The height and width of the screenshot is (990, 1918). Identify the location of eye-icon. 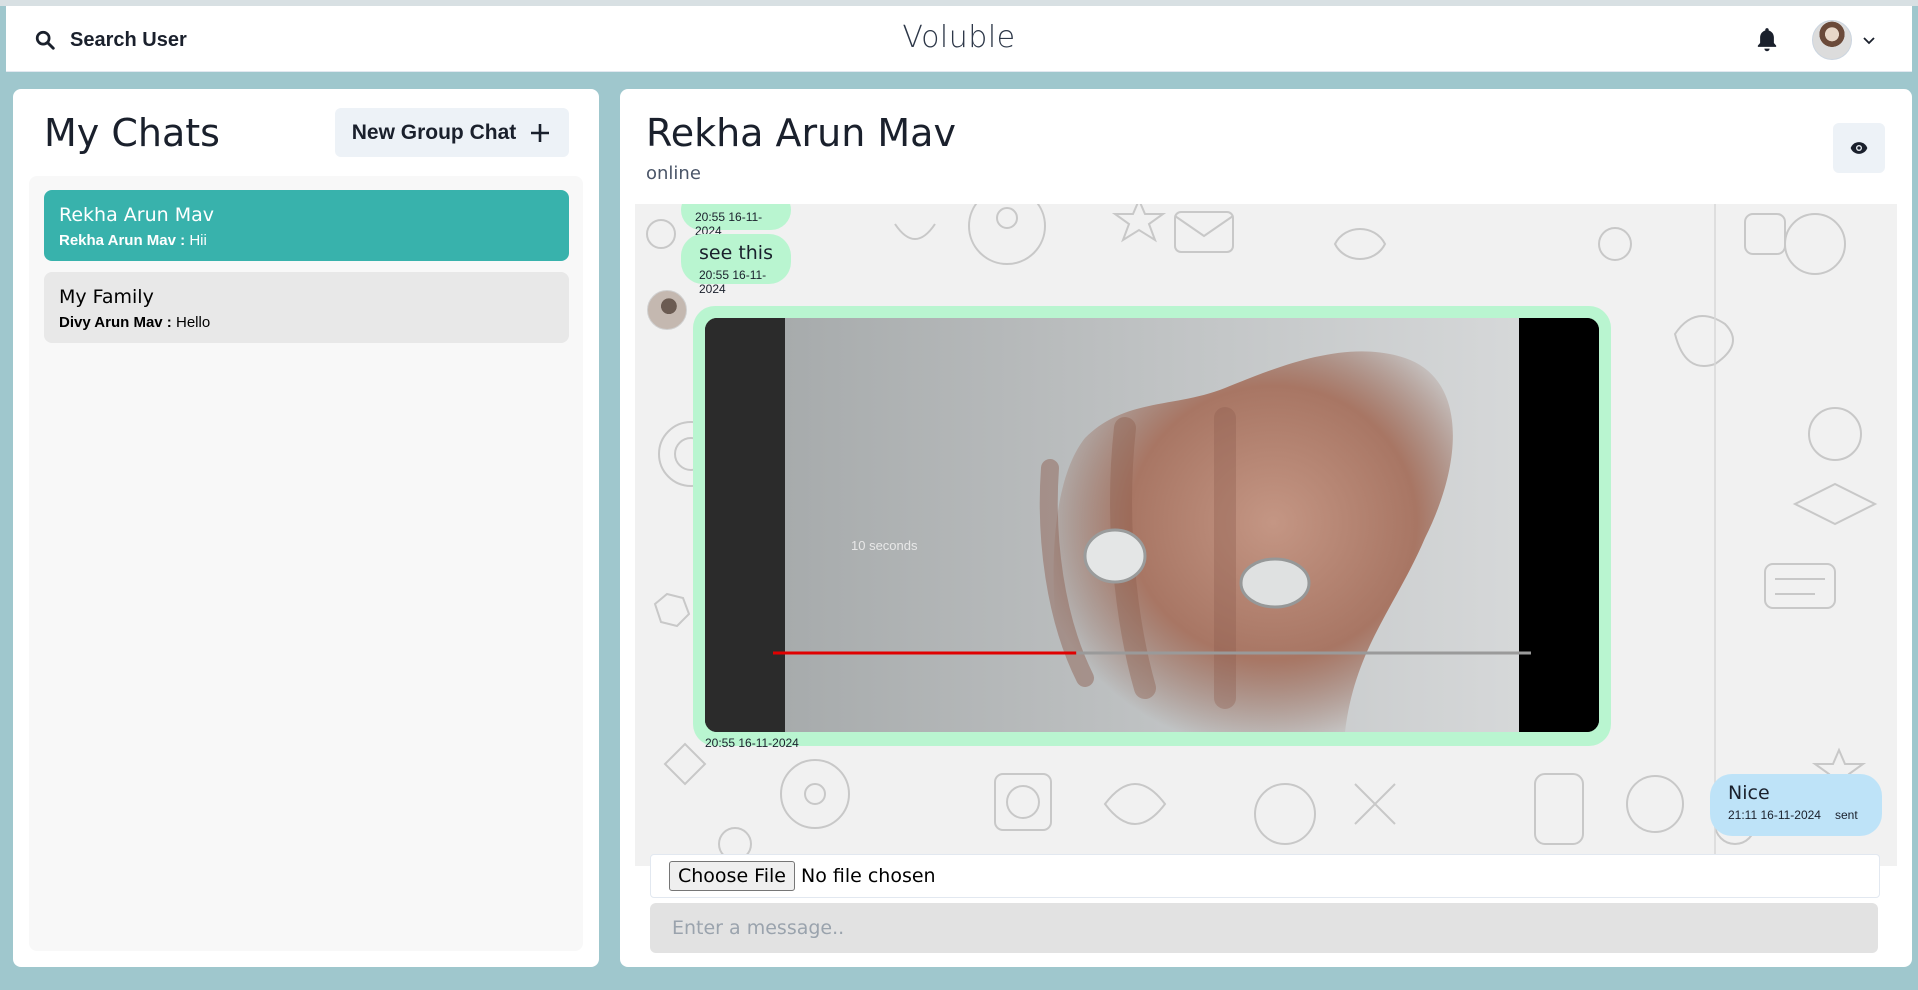
(1859, 148).